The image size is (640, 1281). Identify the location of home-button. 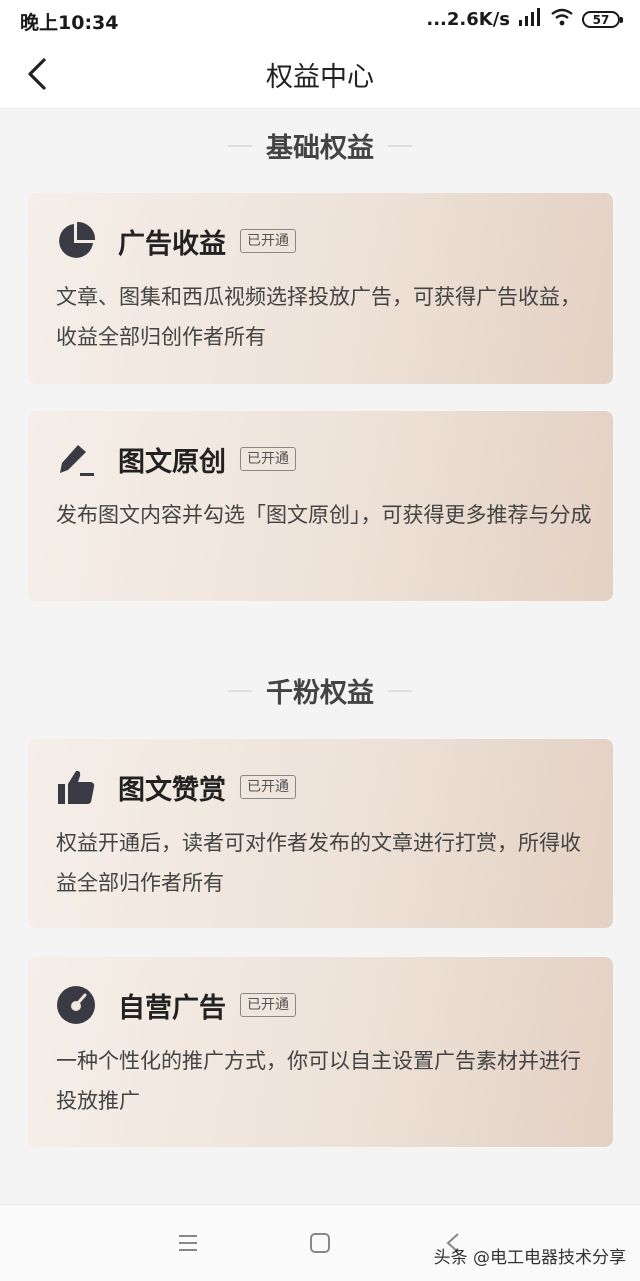
(320, 1243).